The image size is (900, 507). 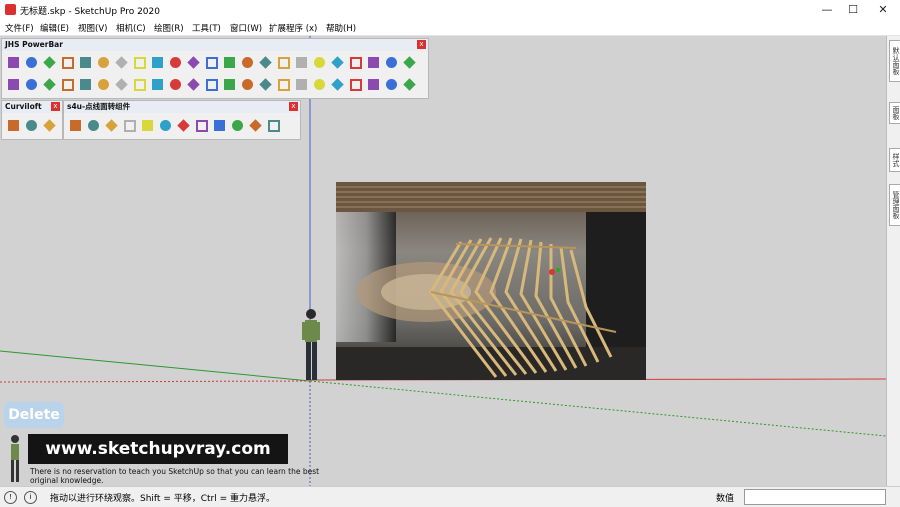 I want to click on s4u-close-icon: x, so click(x=293, y=106).